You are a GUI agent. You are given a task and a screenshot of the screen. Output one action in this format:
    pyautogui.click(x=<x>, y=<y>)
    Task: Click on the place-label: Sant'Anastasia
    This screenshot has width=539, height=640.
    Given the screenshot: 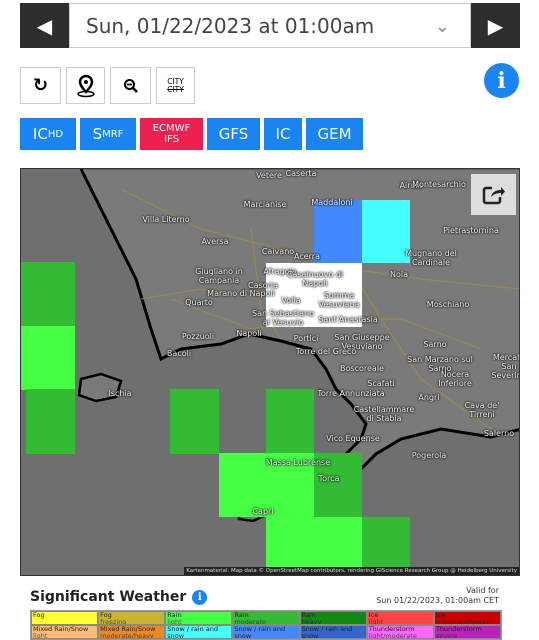 What is the action you would take?
    pyautogui.click(x=348, y=319)
    